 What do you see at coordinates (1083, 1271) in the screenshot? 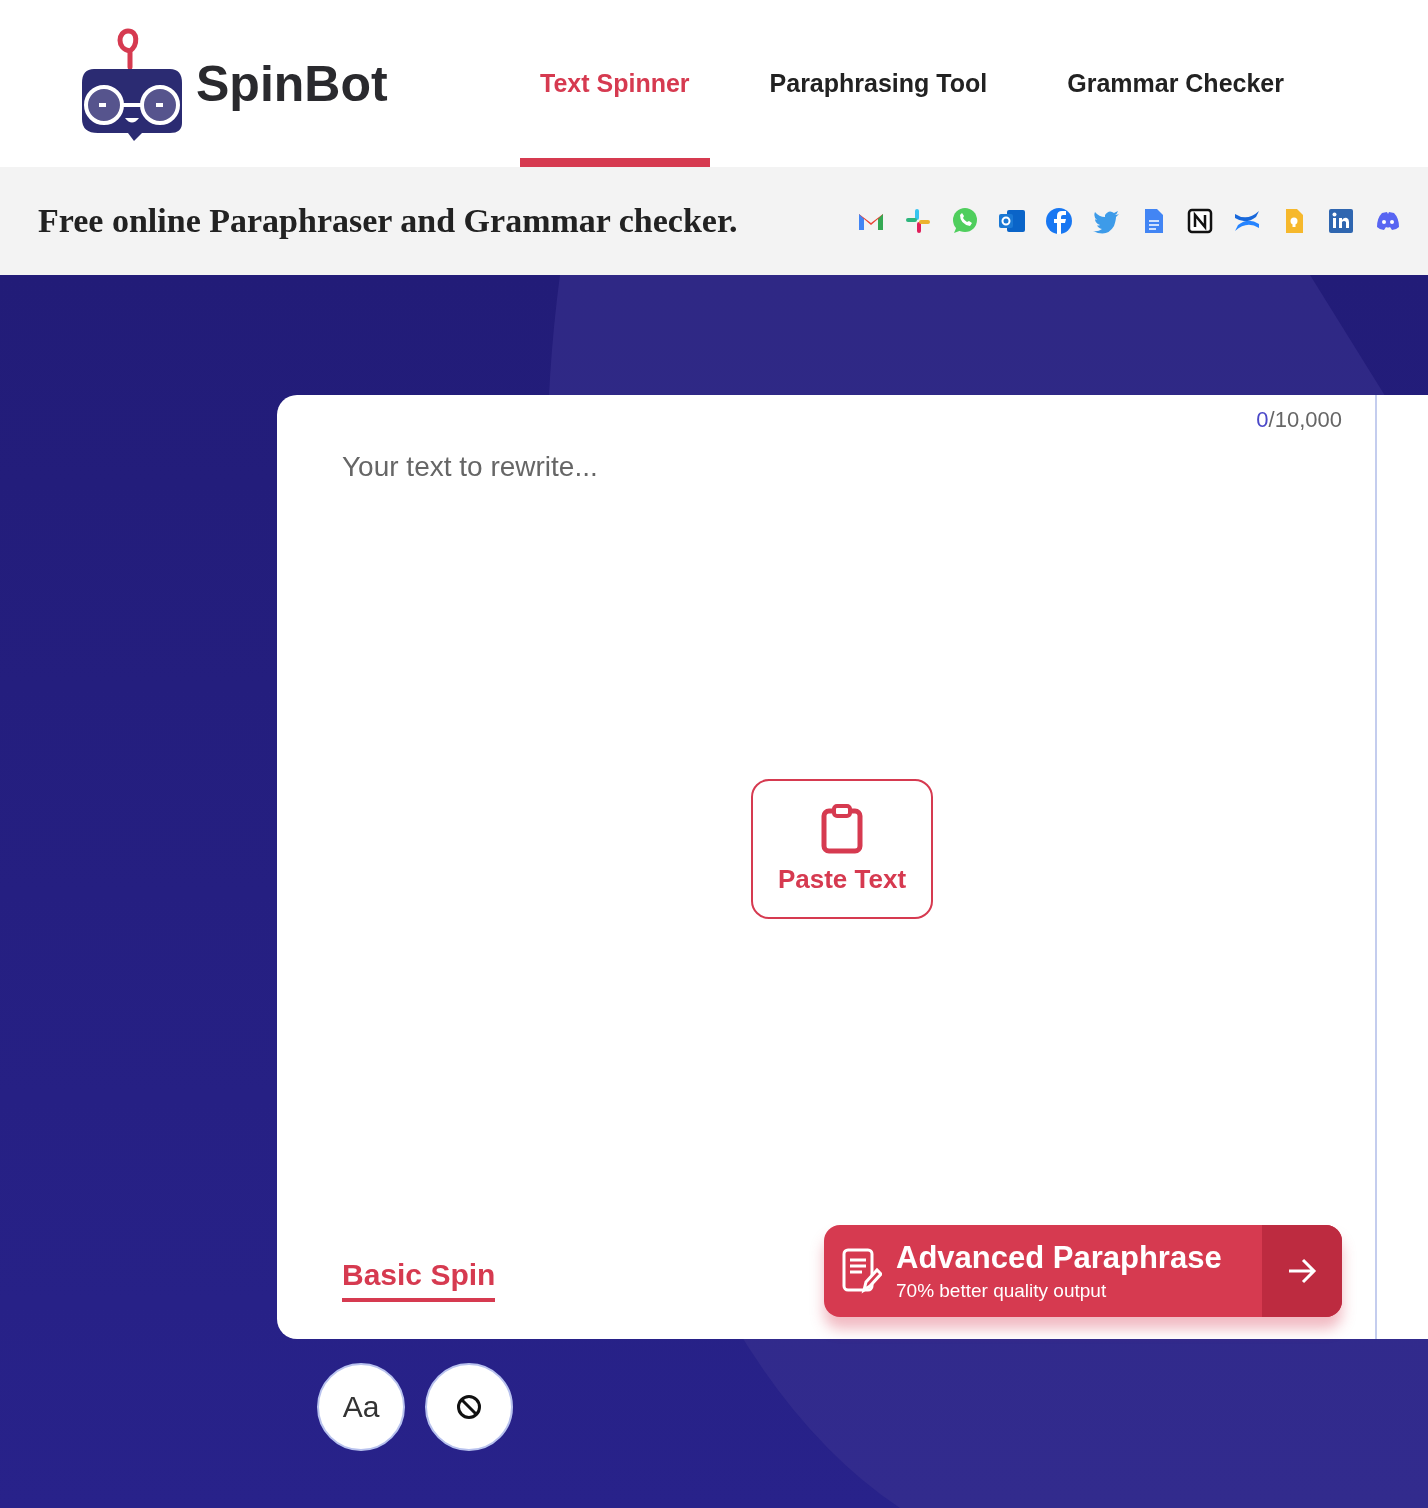
I see `advanced-paraphrase-button: Advanced Paraphrase 70% better quality output` at bounding box center [1083, 1271].